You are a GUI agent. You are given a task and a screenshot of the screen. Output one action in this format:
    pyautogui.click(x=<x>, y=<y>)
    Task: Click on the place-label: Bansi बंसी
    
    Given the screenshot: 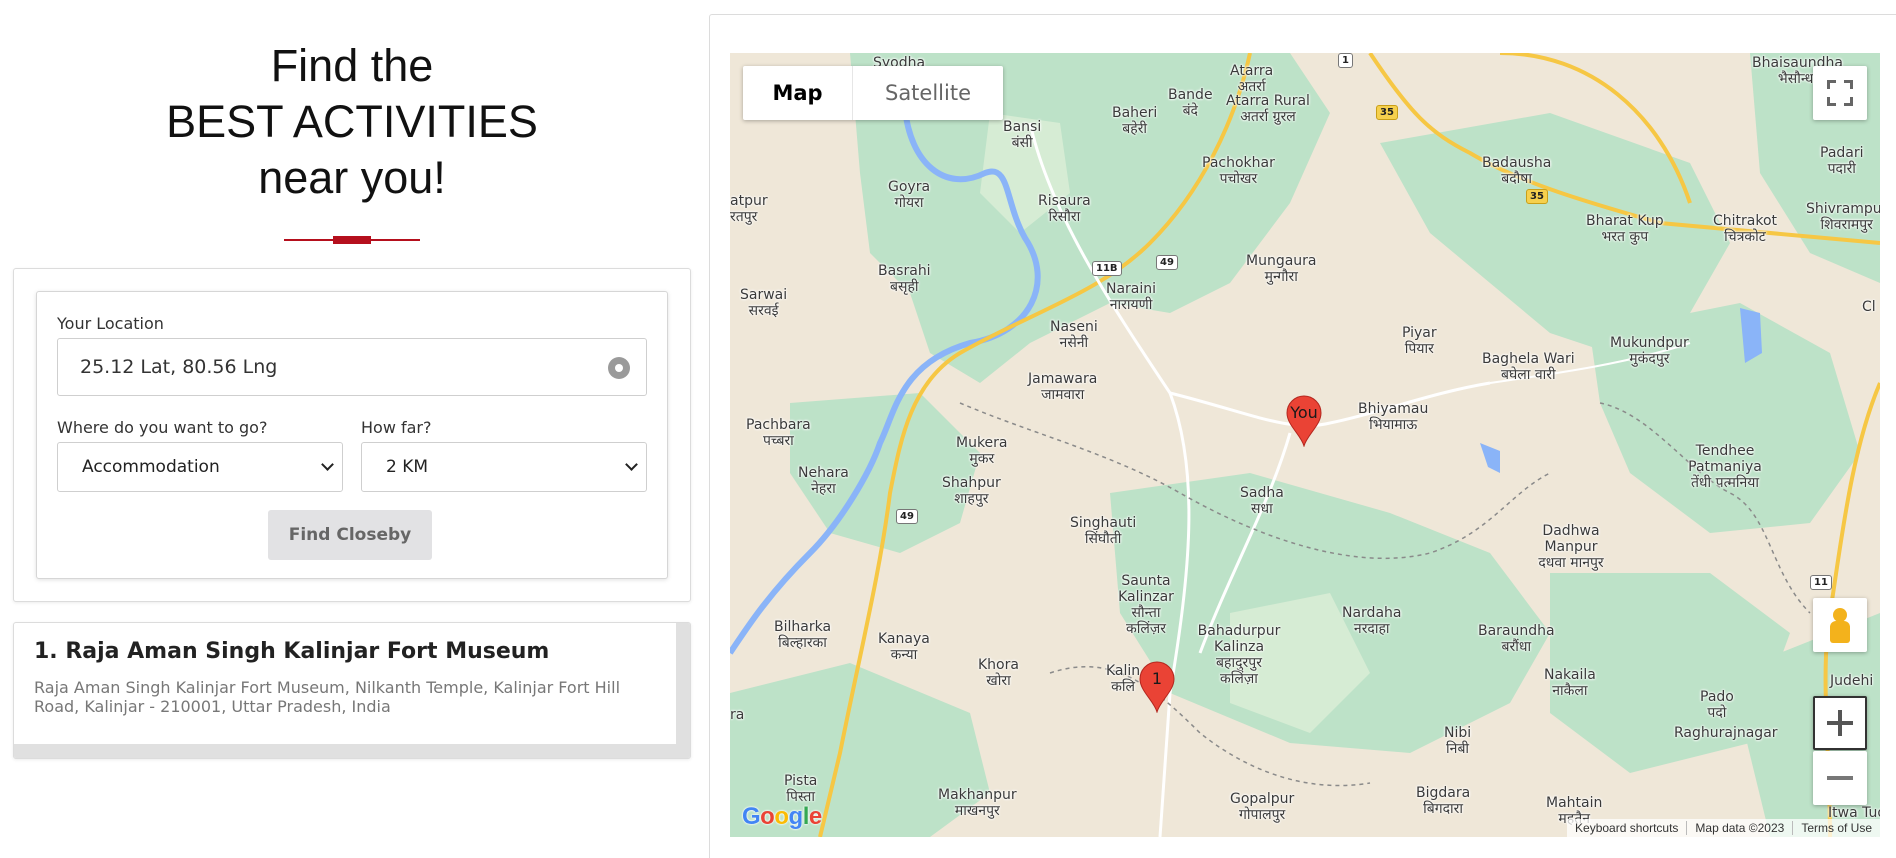 What is the action you would take?
    pyautogui.click(x=1022, y=135)
    